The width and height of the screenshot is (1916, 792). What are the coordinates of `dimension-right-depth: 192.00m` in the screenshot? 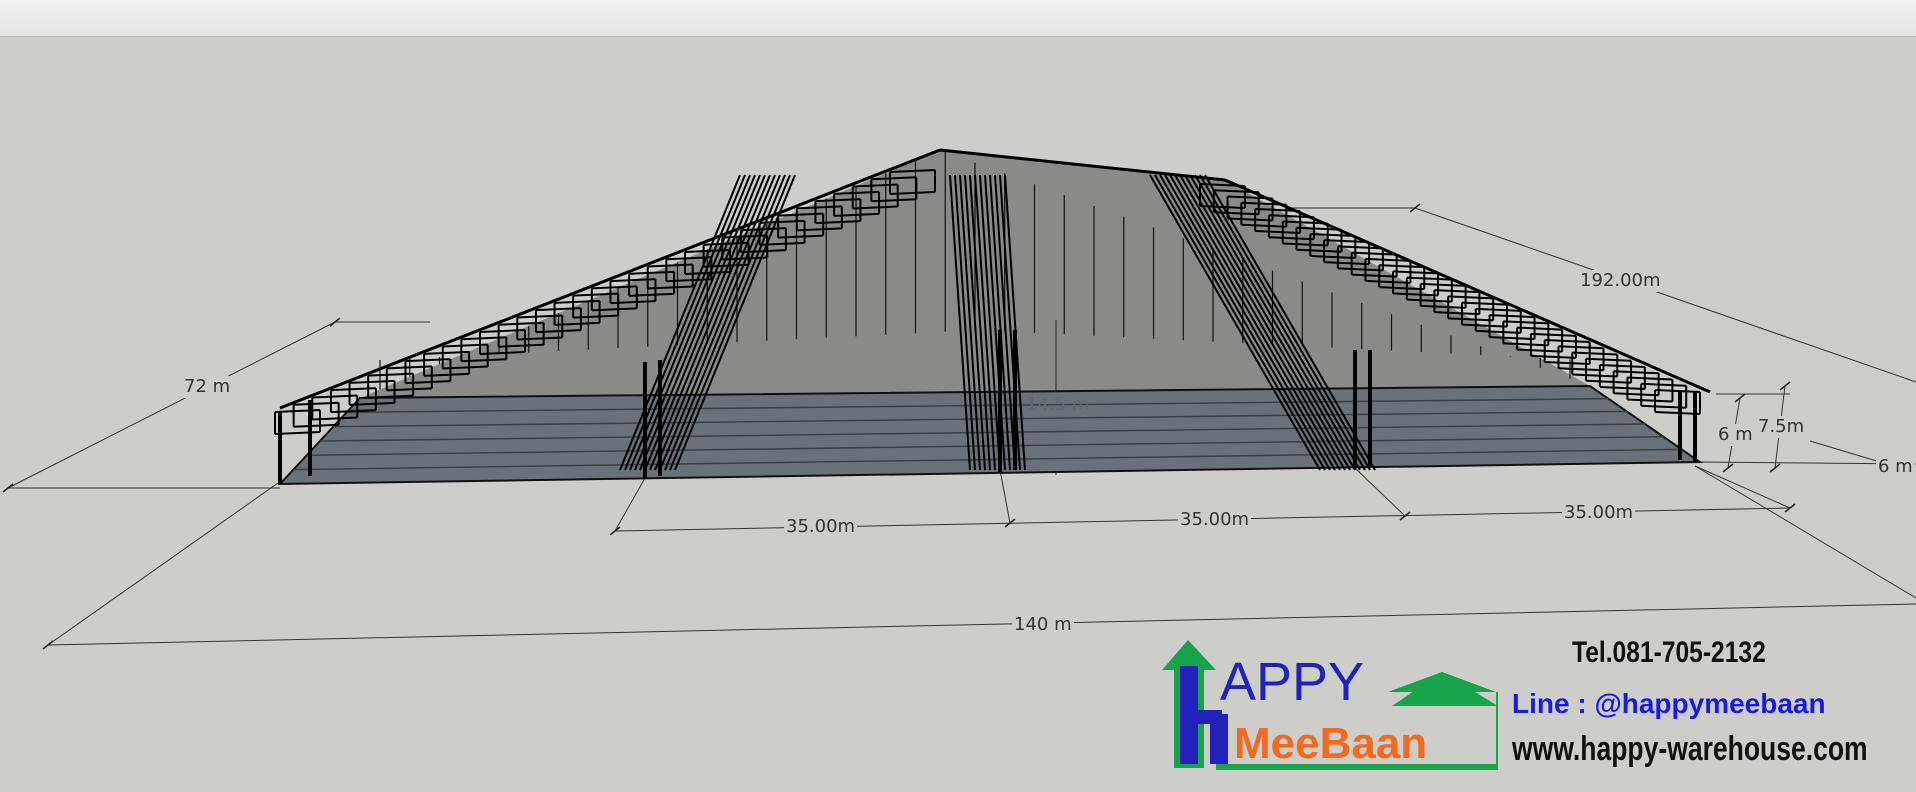 It's located at (1620, 281).